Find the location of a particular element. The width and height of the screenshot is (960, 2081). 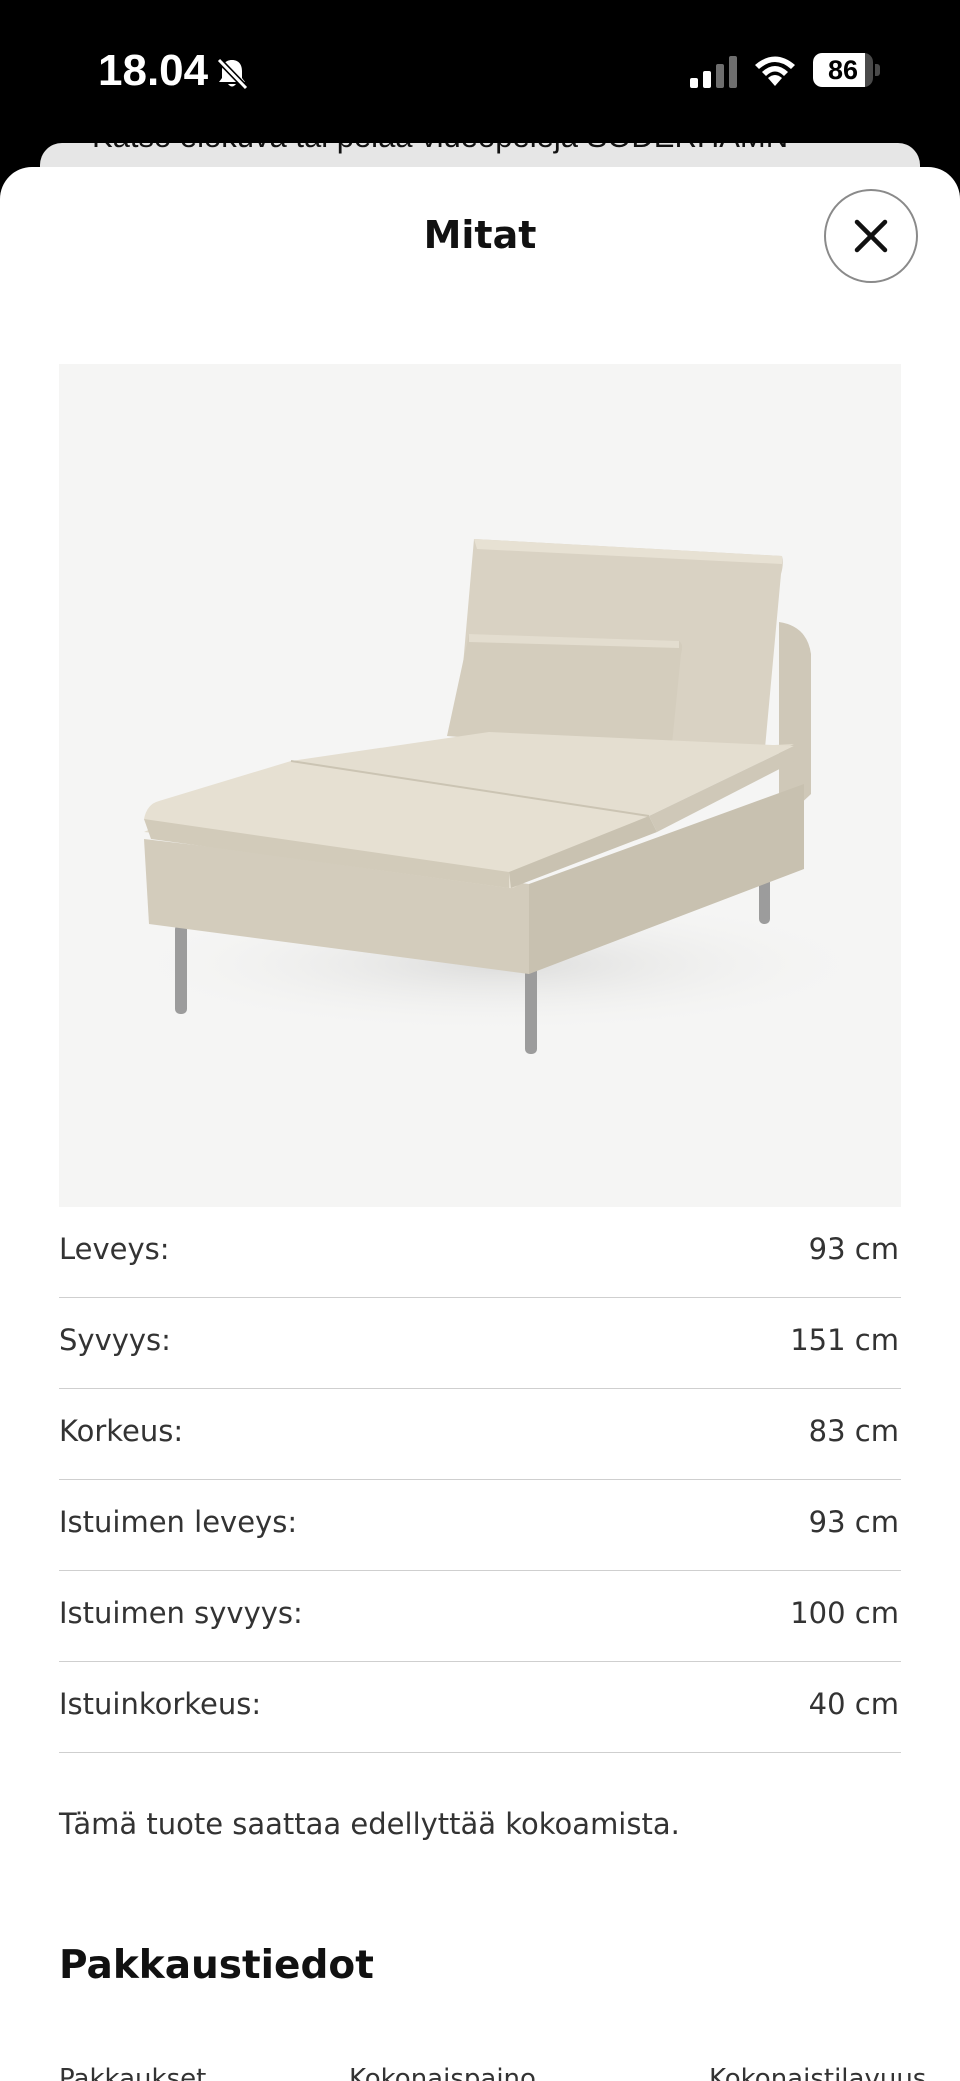

dimension-row: Istuimen syvyys: 100 cm is located at coordinates (480, 1616).